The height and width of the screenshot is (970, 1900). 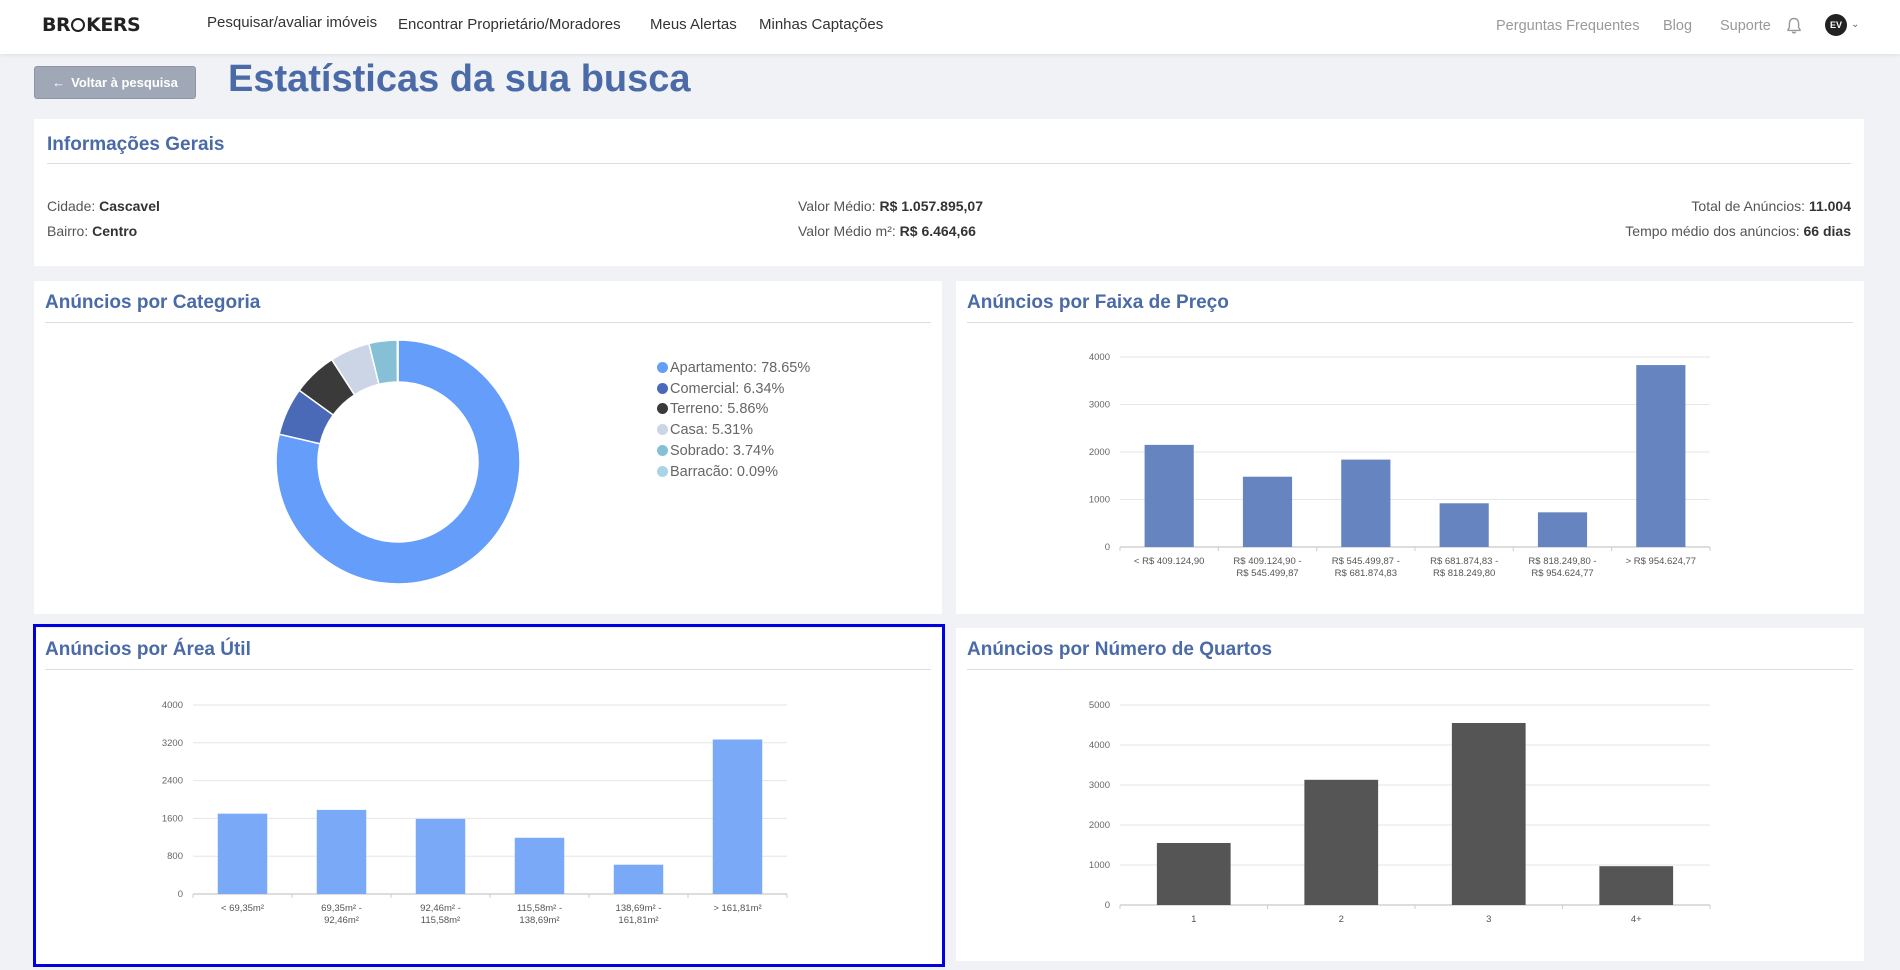 What do you see at coordinates (887, 231) in the screenshot?
I see `info-average-m2: Valor Médio m²: R$ 6.464,66` at bounding box center [887, 231].